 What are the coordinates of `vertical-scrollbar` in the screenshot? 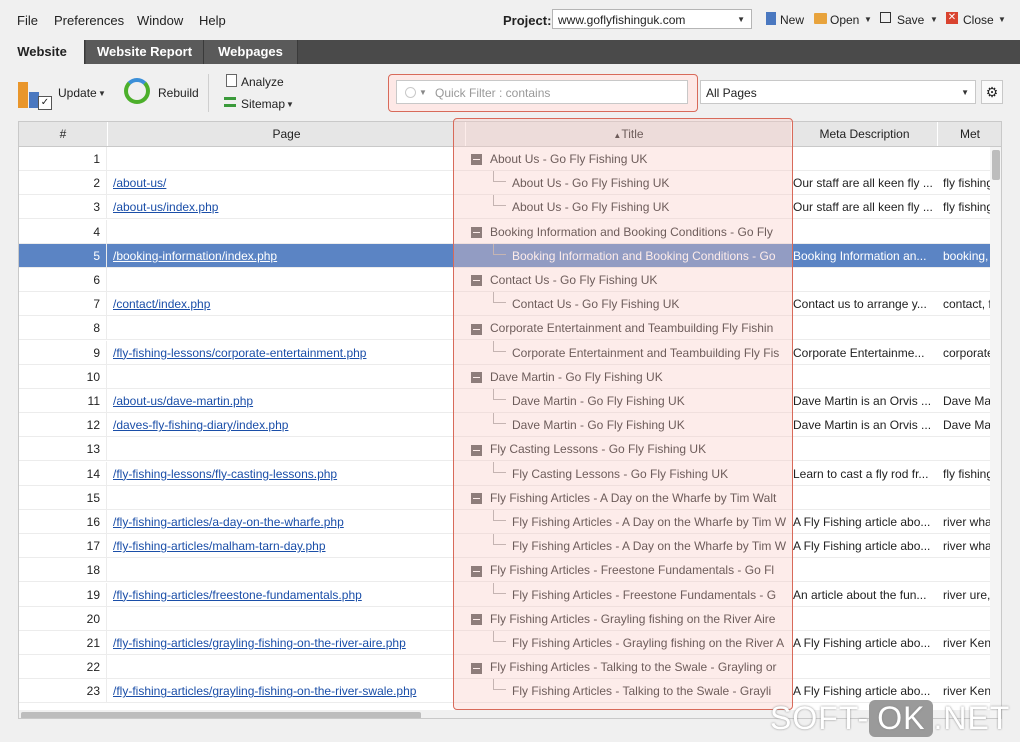 It's located at (995, 432).